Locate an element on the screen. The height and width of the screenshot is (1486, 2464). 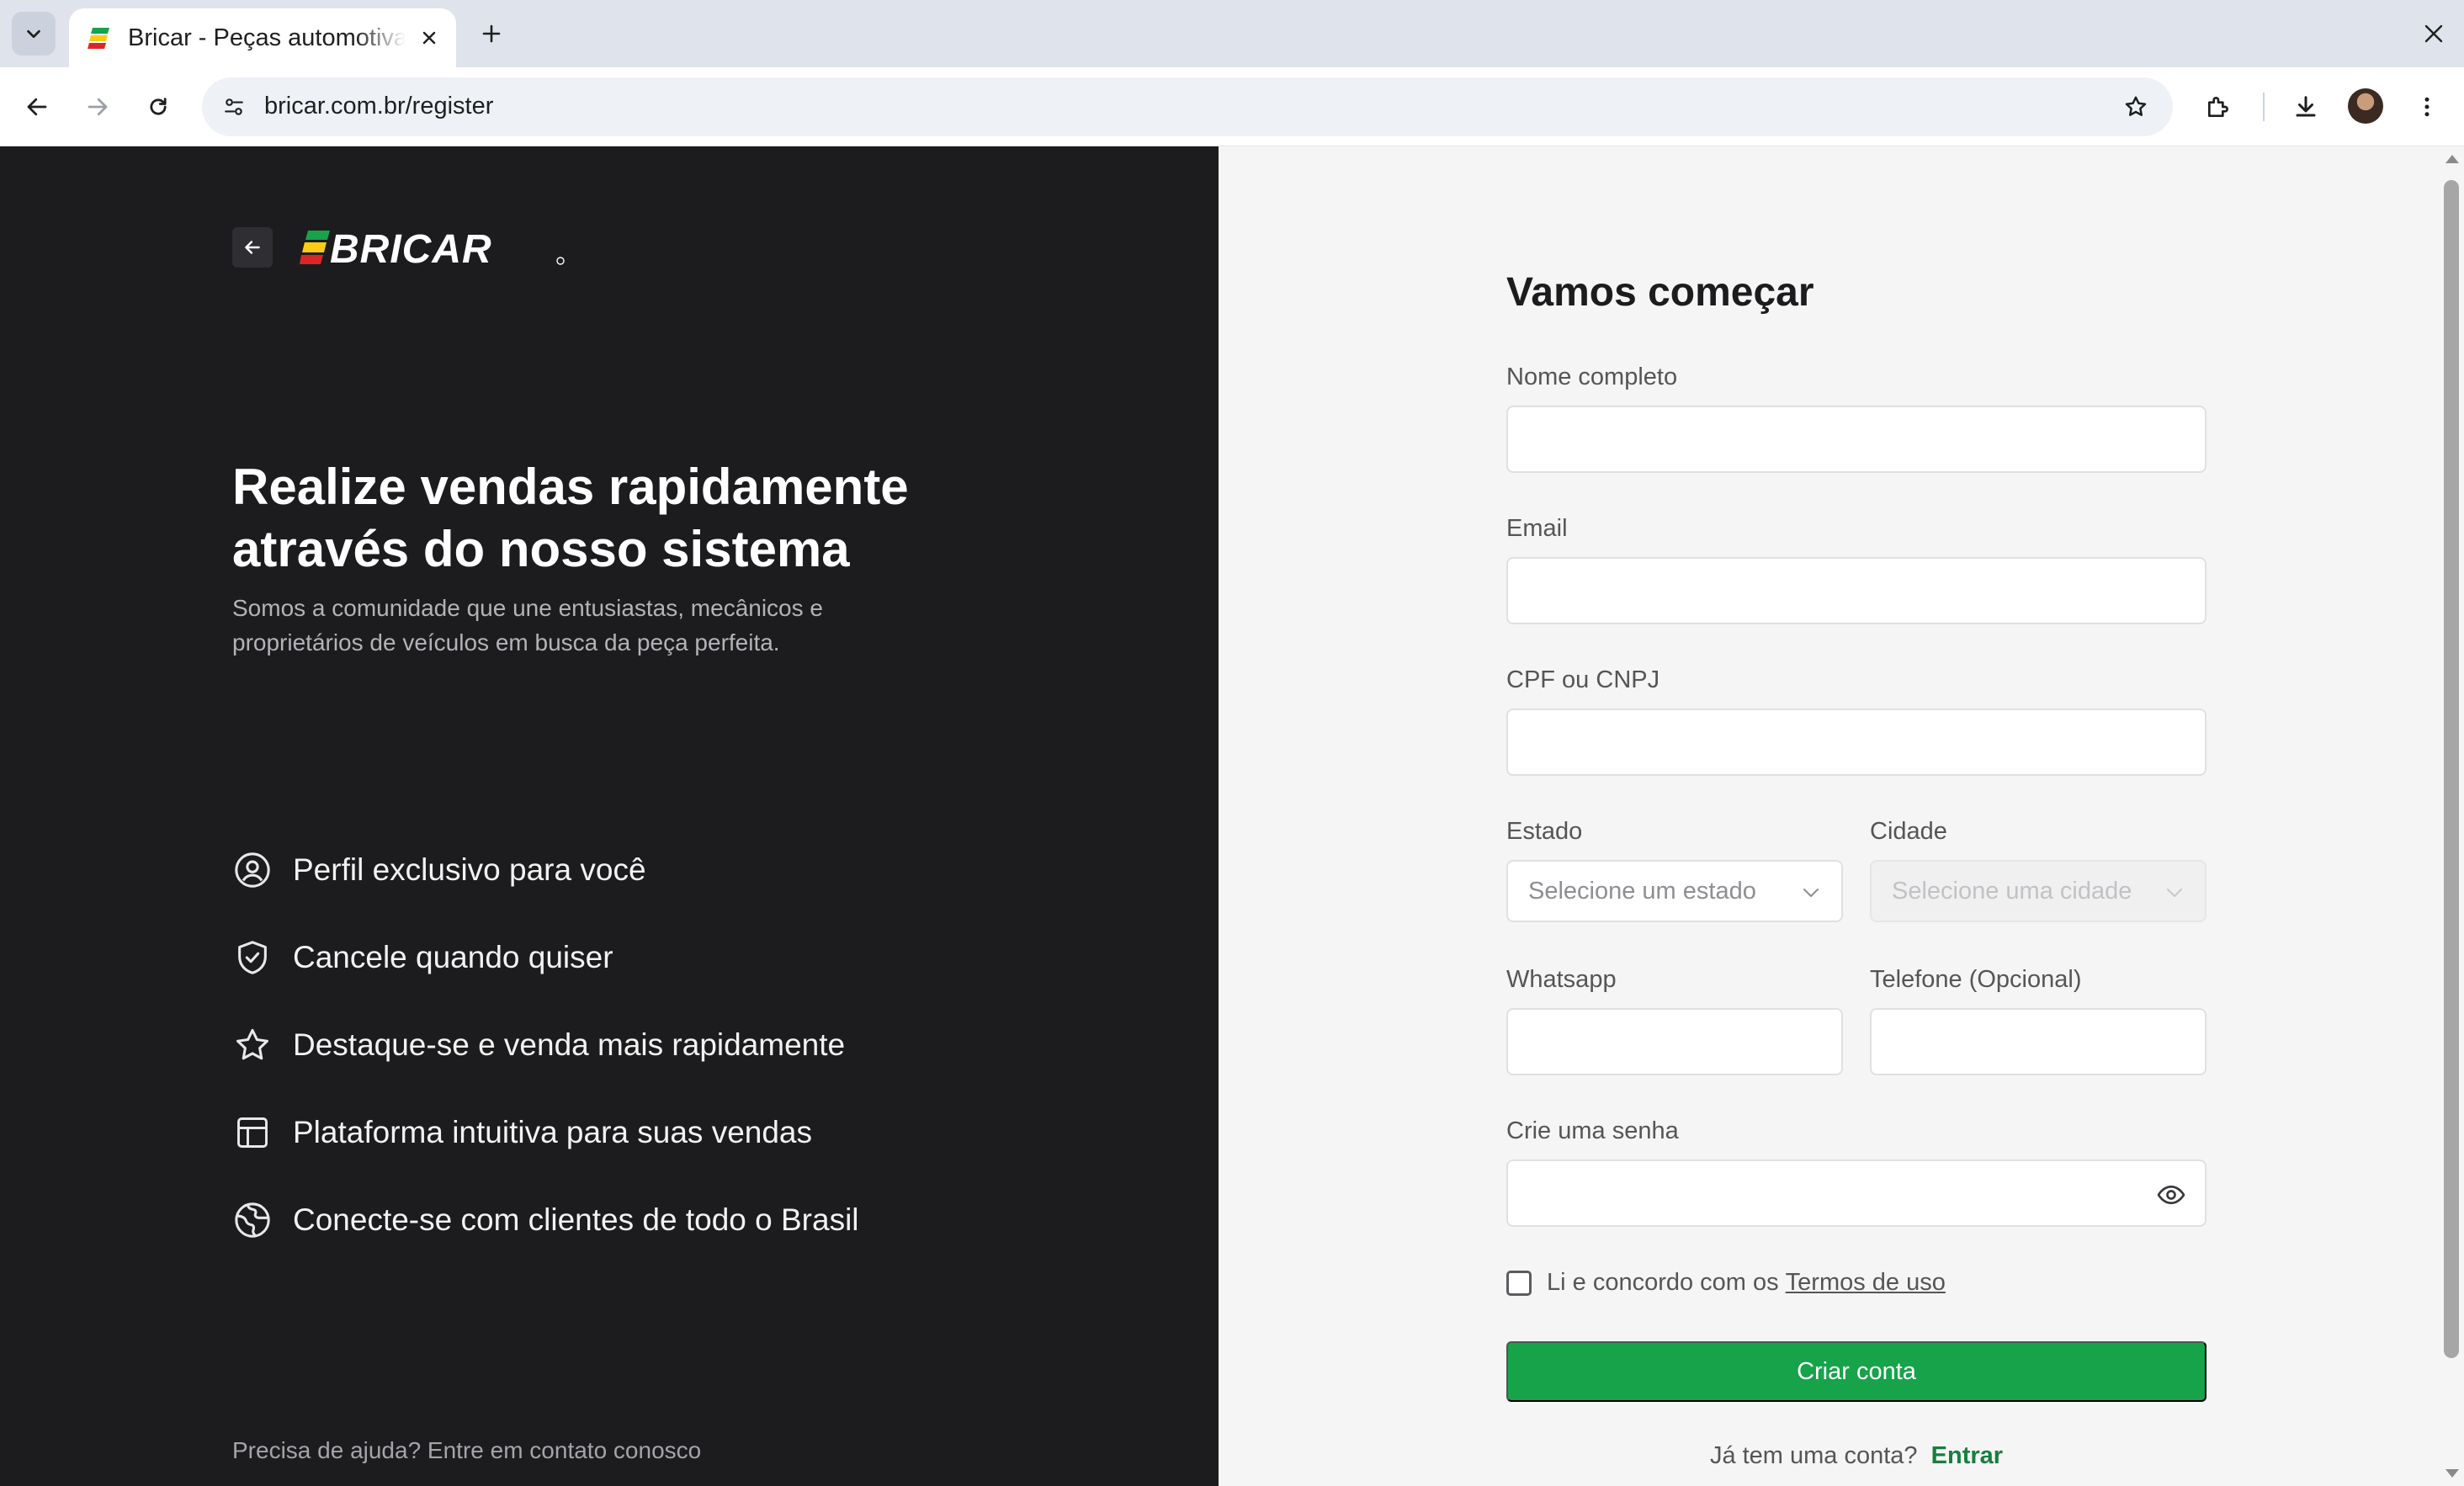
feature-label: Perfil exclusivo para você is located at coordinates (469, 869).